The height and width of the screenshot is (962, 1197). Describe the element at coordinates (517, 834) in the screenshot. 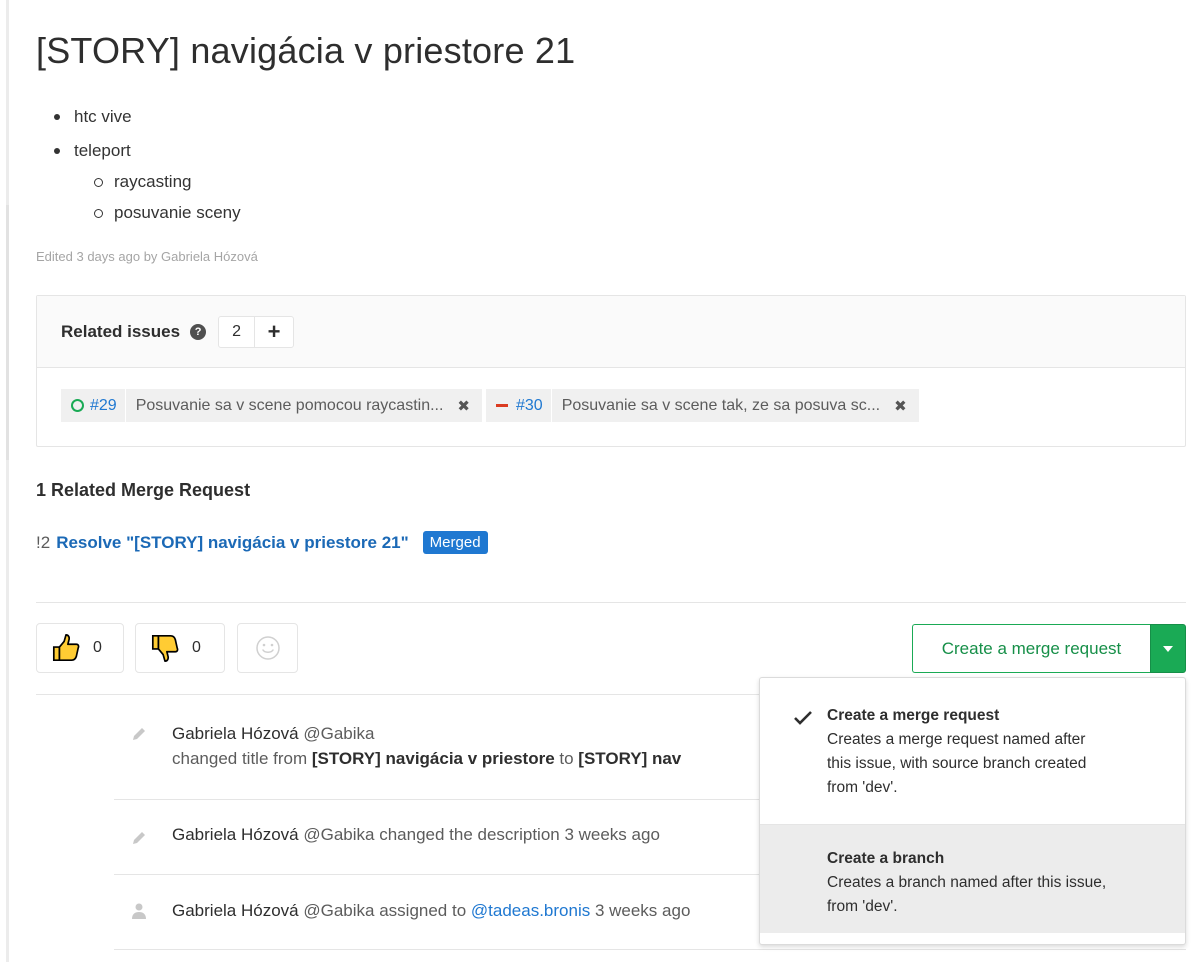

I see `timeline-action: changed the description 3 weeks ago` at that location.